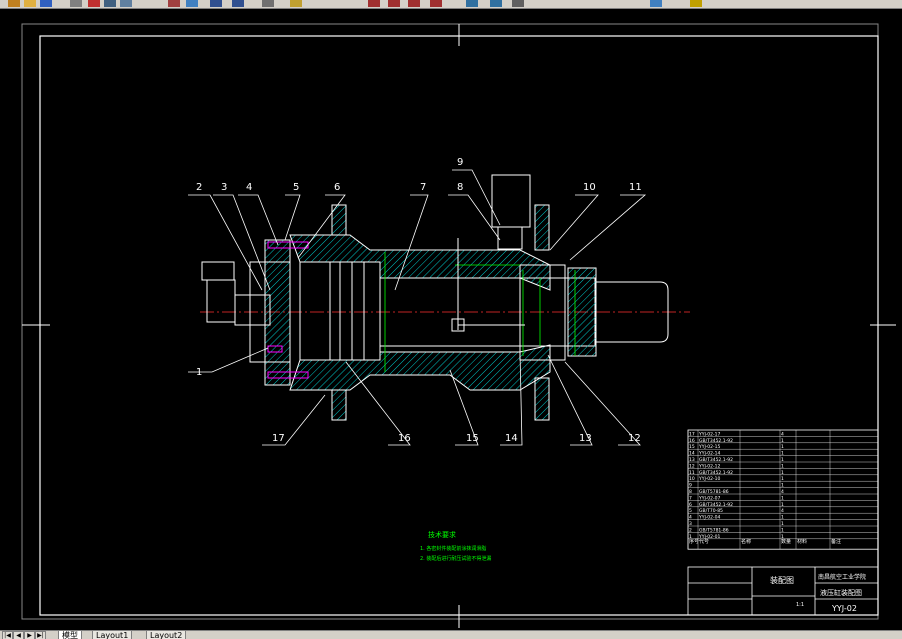 Image resolution: width=902 pixels, height=639 pixels. I want to click on bom-cell: 12, so click(692, 466).